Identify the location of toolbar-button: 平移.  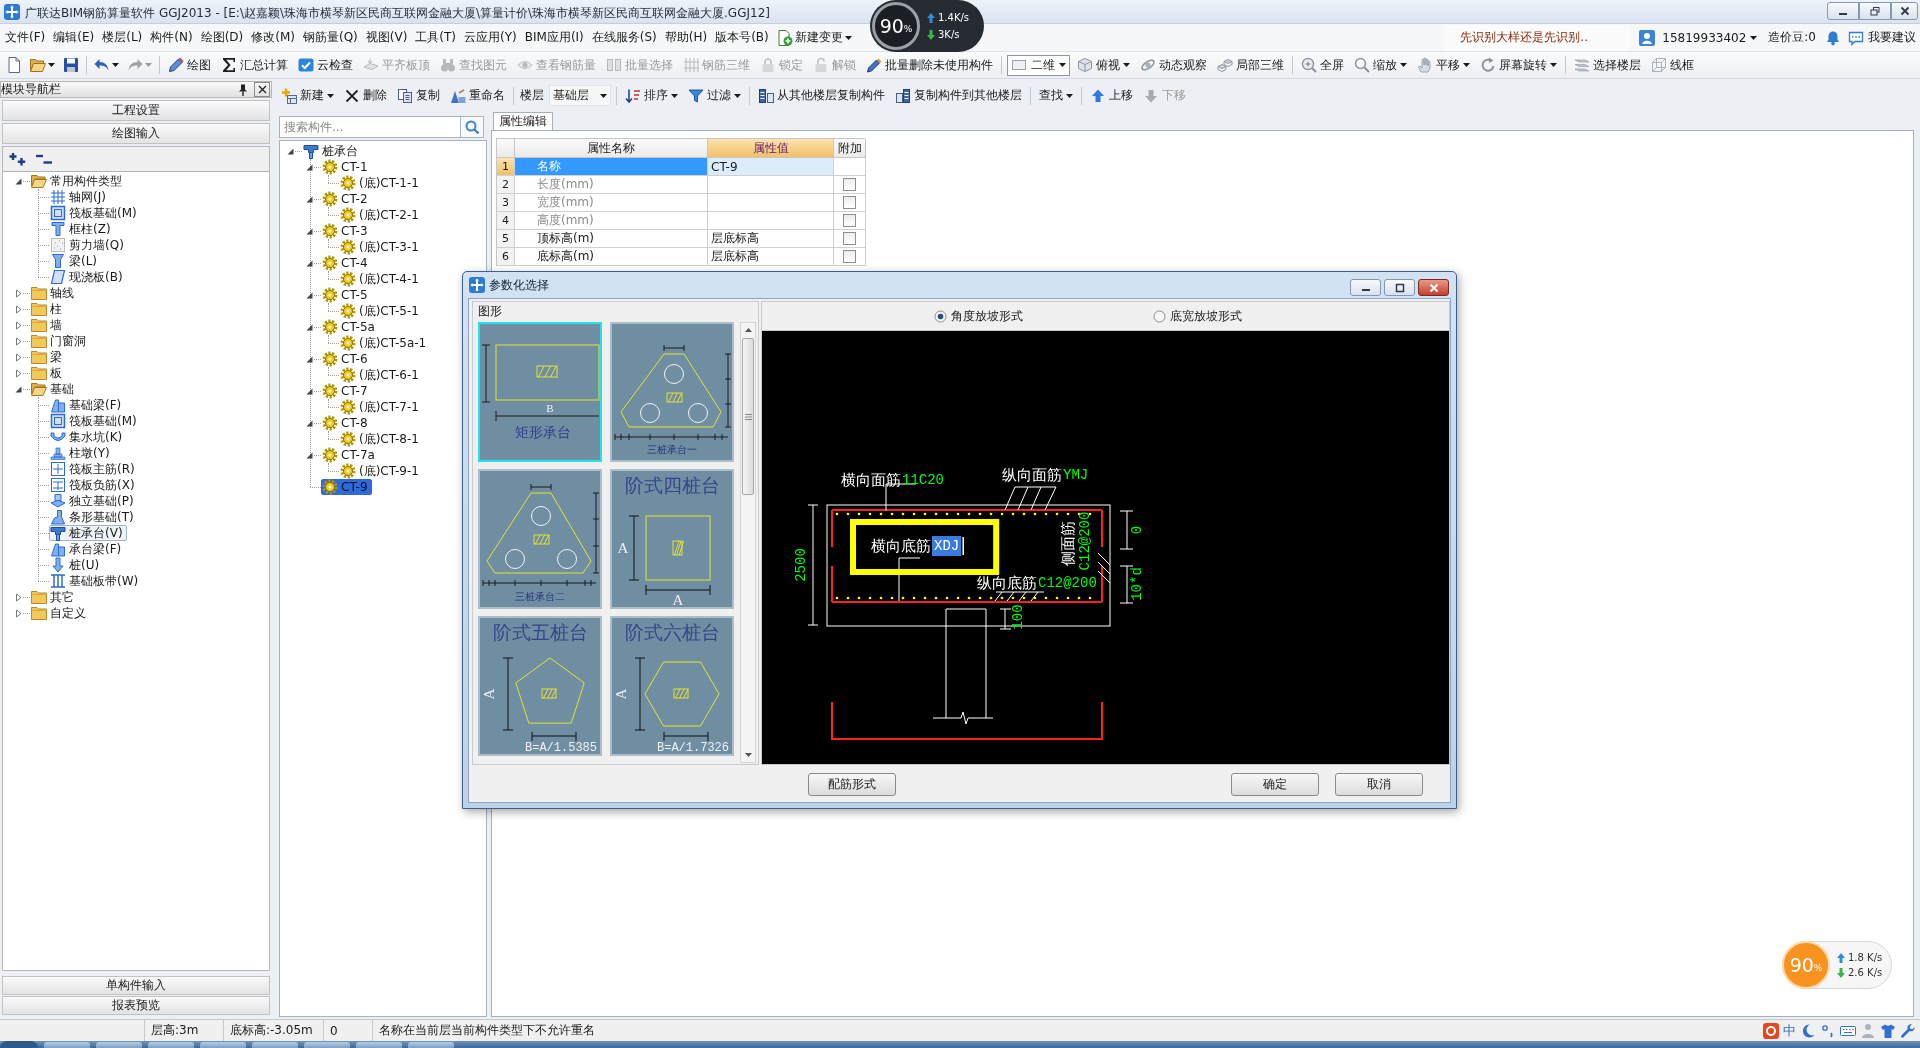
(1443, 65).